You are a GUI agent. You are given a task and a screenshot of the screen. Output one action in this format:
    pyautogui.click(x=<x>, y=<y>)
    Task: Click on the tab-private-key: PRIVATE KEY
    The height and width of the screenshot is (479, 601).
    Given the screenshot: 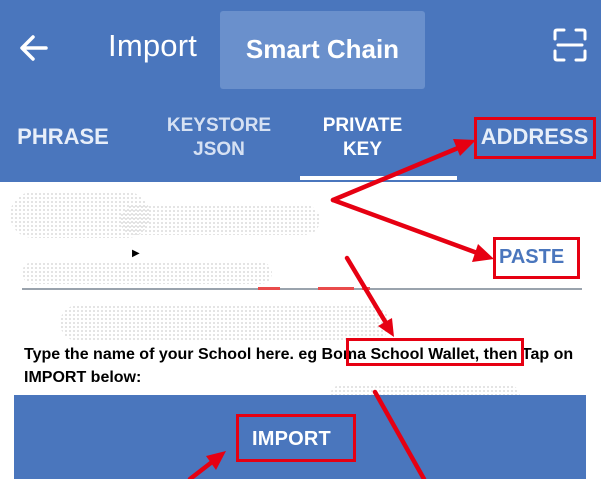 What is the action you would take?
    pyautogui.click(x=362, y=138)
    